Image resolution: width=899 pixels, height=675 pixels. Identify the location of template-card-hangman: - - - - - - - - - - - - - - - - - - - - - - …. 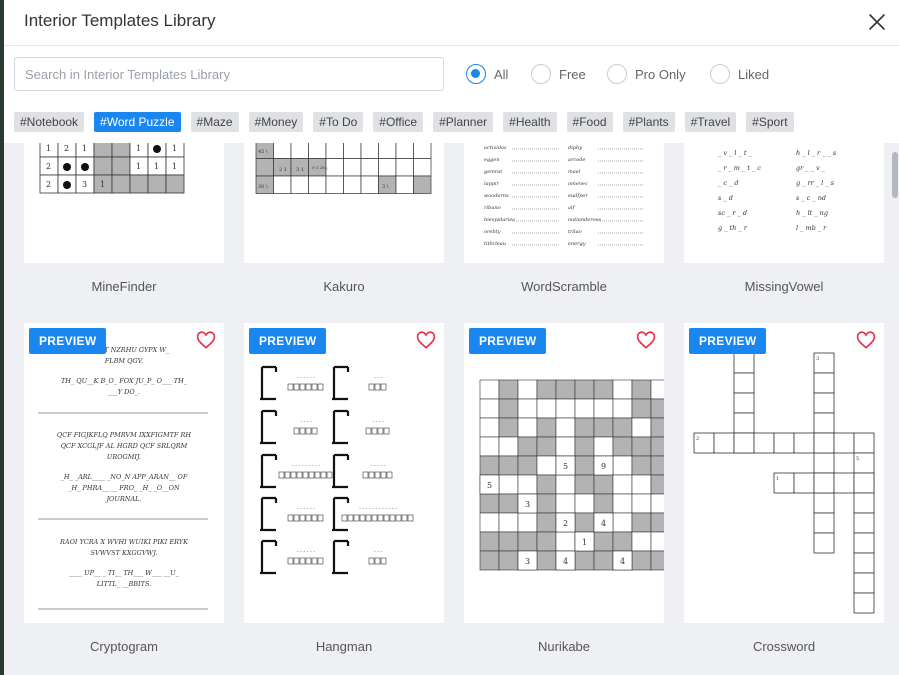
(344, 473).